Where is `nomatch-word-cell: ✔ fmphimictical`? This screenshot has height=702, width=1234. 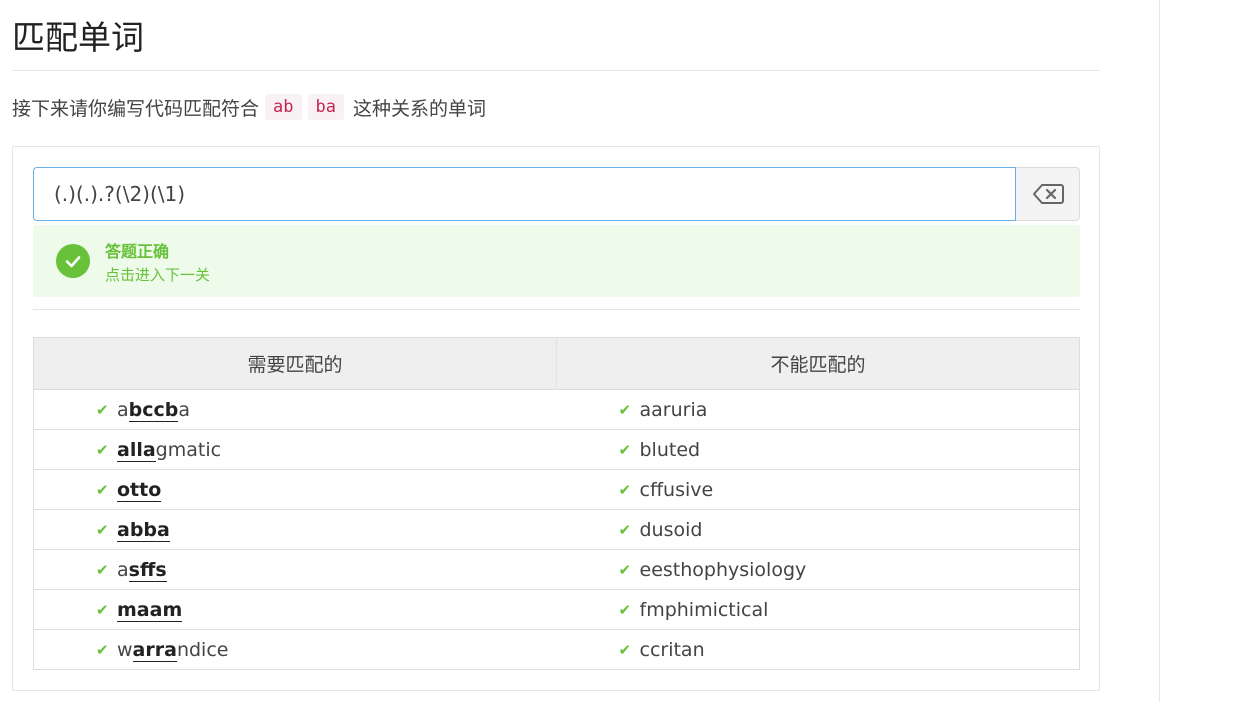
nomatch-word-cell: ✔ fmphimictical is located at coordinates (818, 609).